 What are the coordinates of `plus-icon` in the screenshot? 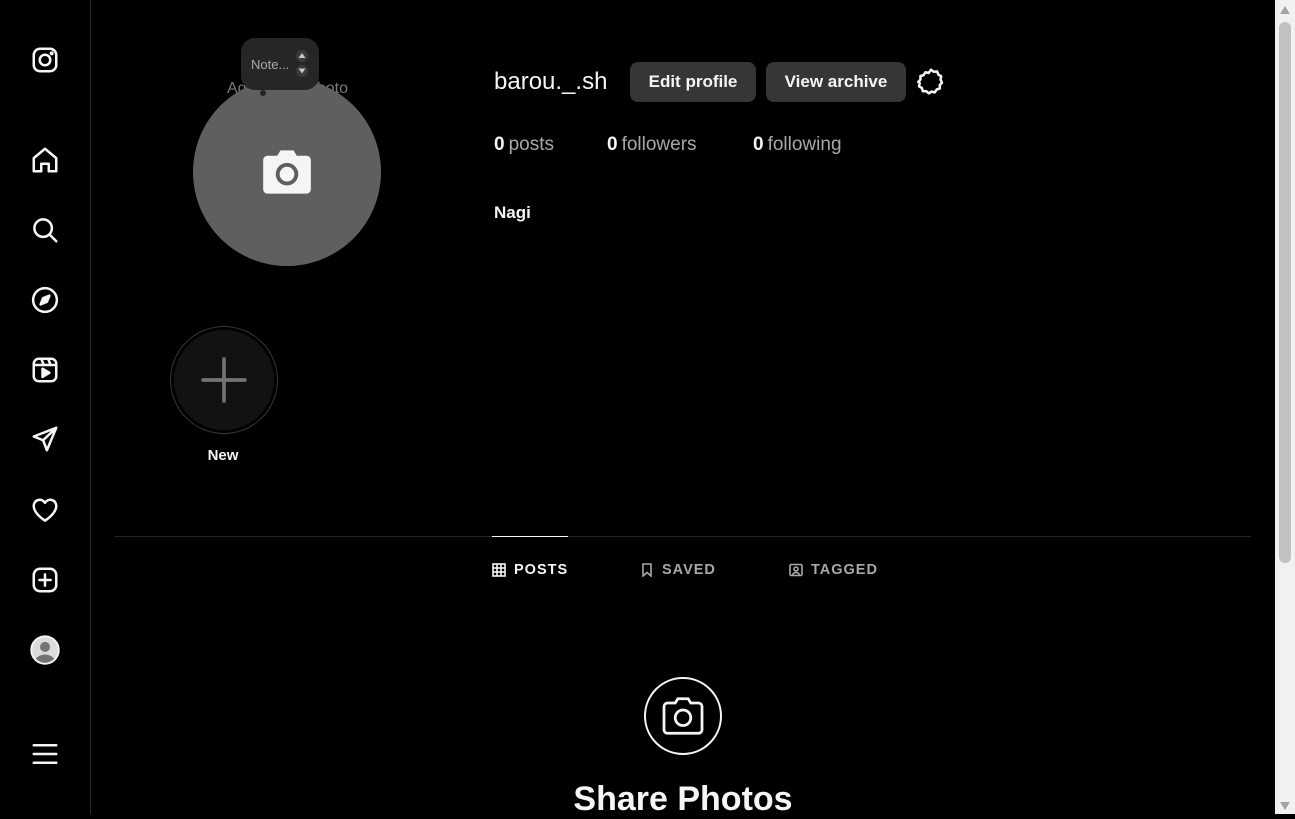 It's located at (224, 380).